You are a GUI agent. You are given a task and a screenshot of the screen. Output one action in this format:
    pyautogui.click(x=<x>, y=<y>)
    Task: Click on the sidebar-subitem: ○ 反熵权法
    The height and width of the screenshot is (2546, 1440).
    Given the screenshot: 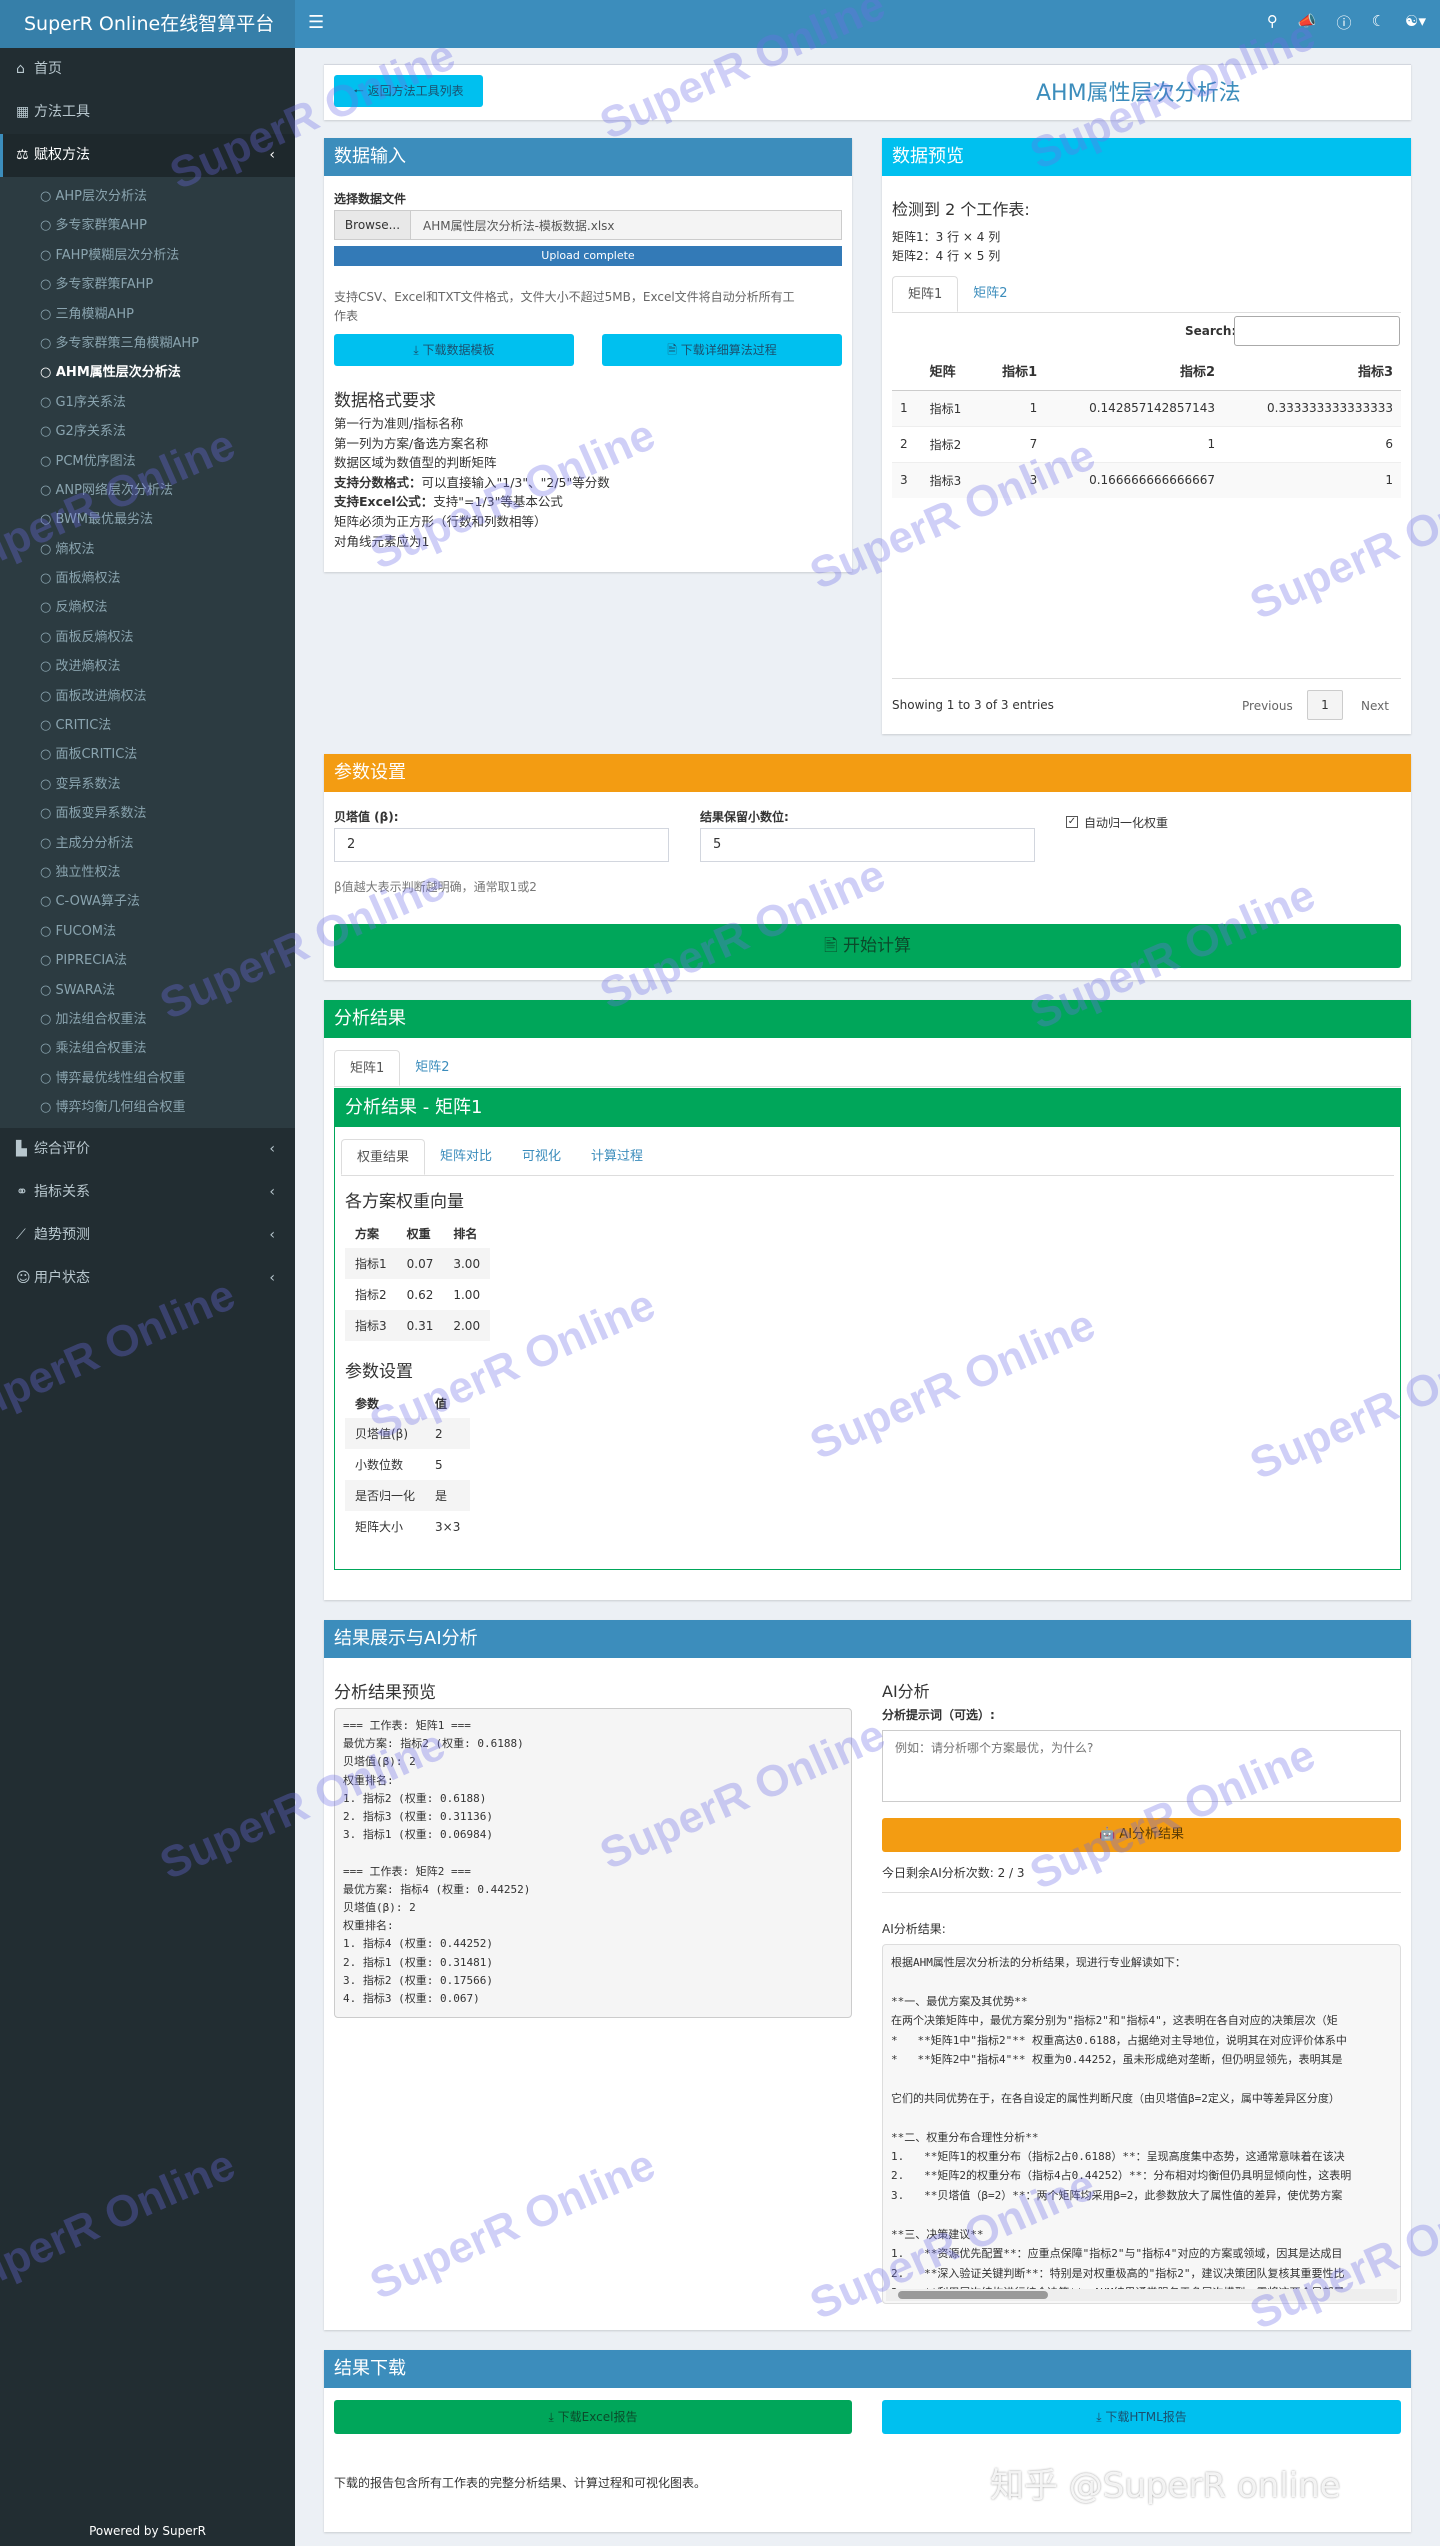 What is the action you would take?
    pyautogui.click(x=147, y=607)
    